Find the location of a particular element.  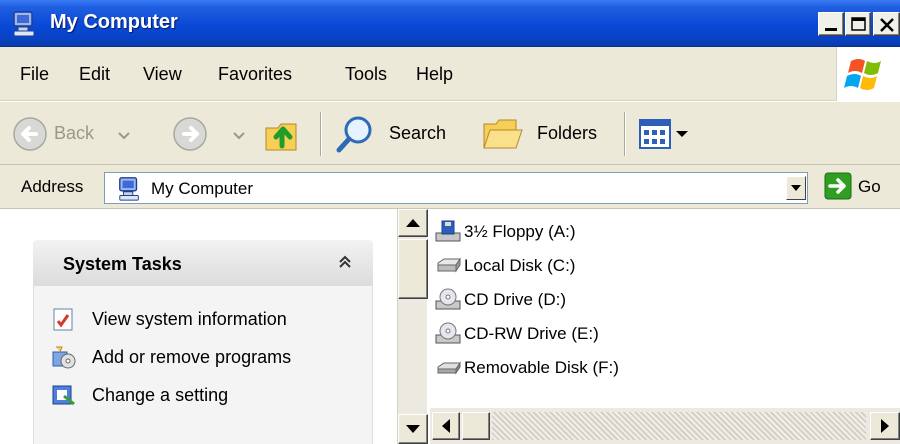

address-label: Address is located at coordinates (52, 186).